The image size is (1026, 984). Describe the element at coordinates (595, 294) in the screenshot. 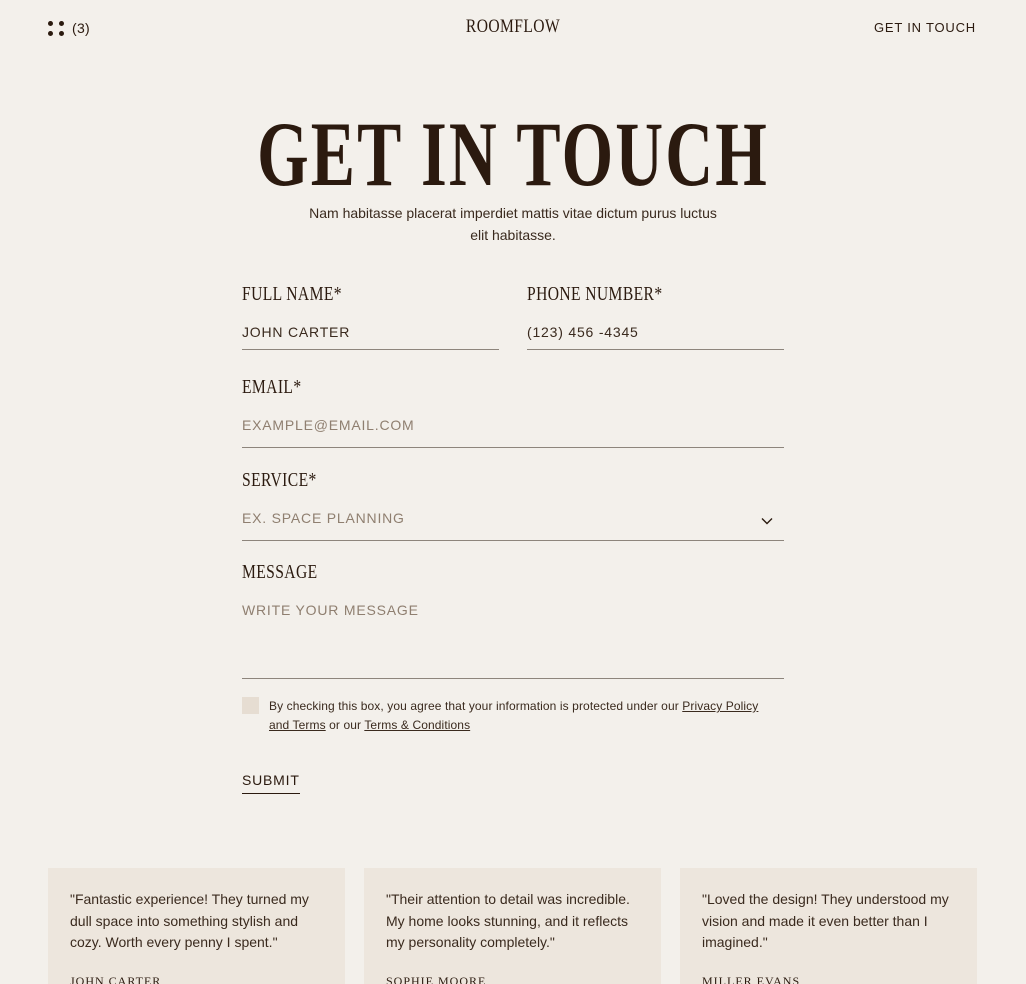

I see `phone-label: PHONE NUMBER*` at that location.